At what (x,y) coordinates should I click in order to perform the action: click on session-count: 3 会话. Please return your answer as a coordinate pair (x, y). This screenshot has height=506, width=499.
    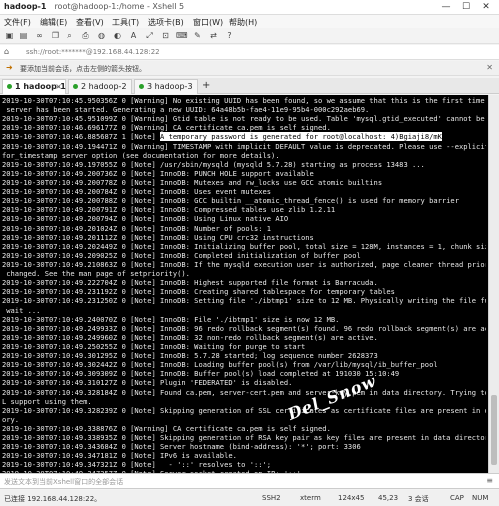
    Looking at the image, I should click on (418, 499).